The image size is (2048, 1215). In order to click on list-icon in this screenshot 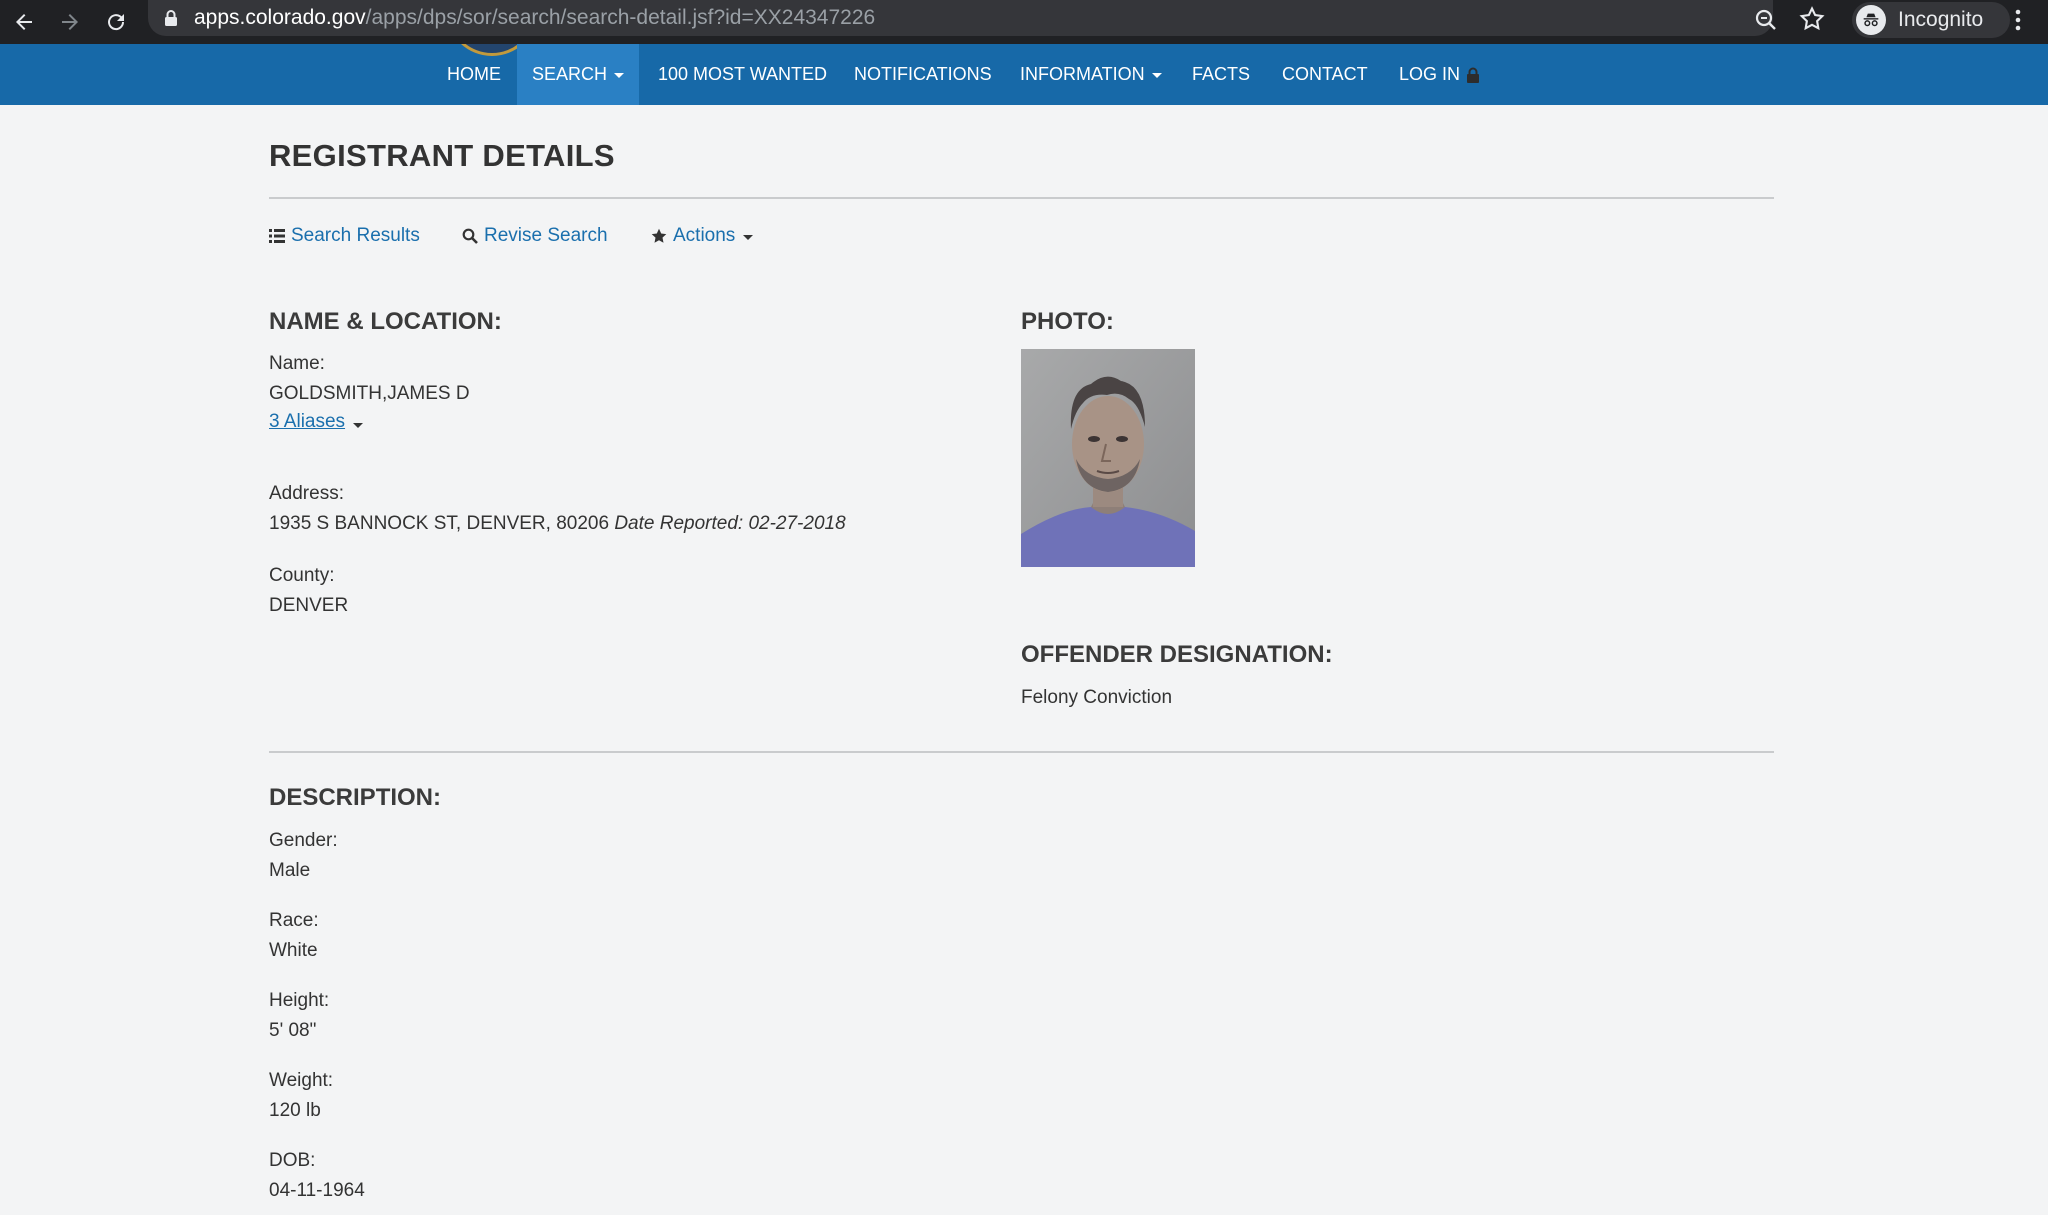, I will do `click(277, 236)`.